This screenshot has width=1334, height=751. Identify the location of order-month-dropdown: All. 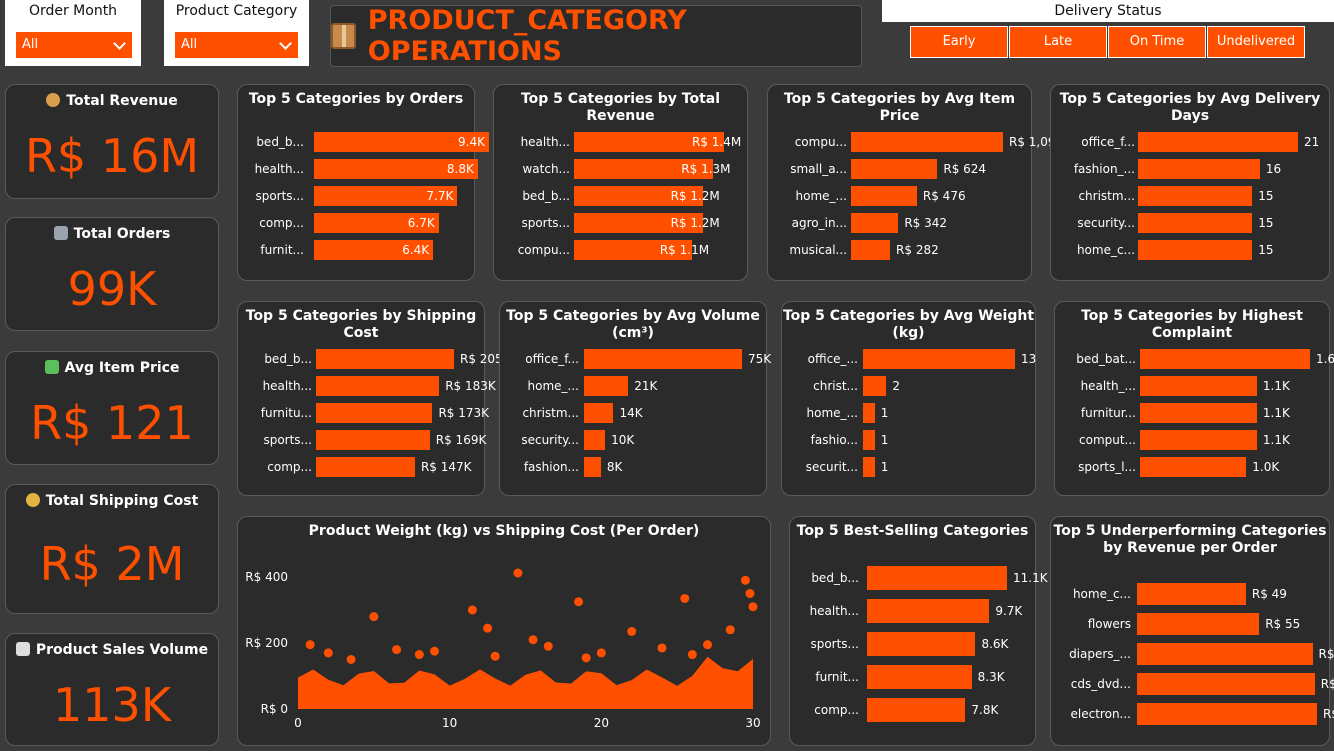
(74, 45).